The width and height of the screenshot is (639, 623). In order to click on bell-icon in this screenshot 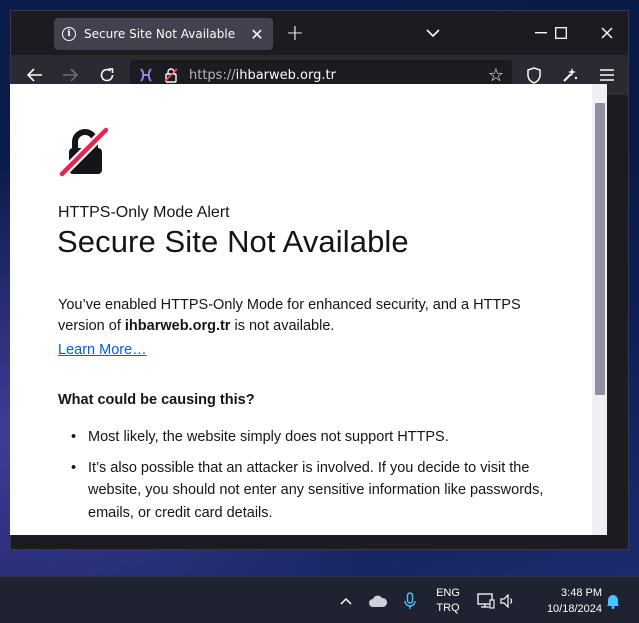, I will do `click(613, 602)`.